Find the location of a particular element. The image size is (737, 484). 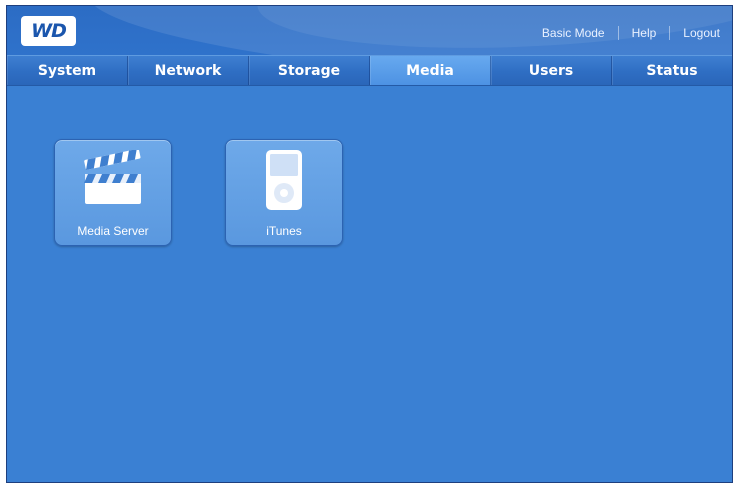

tab-system: System is located at coordinates (67, 70).